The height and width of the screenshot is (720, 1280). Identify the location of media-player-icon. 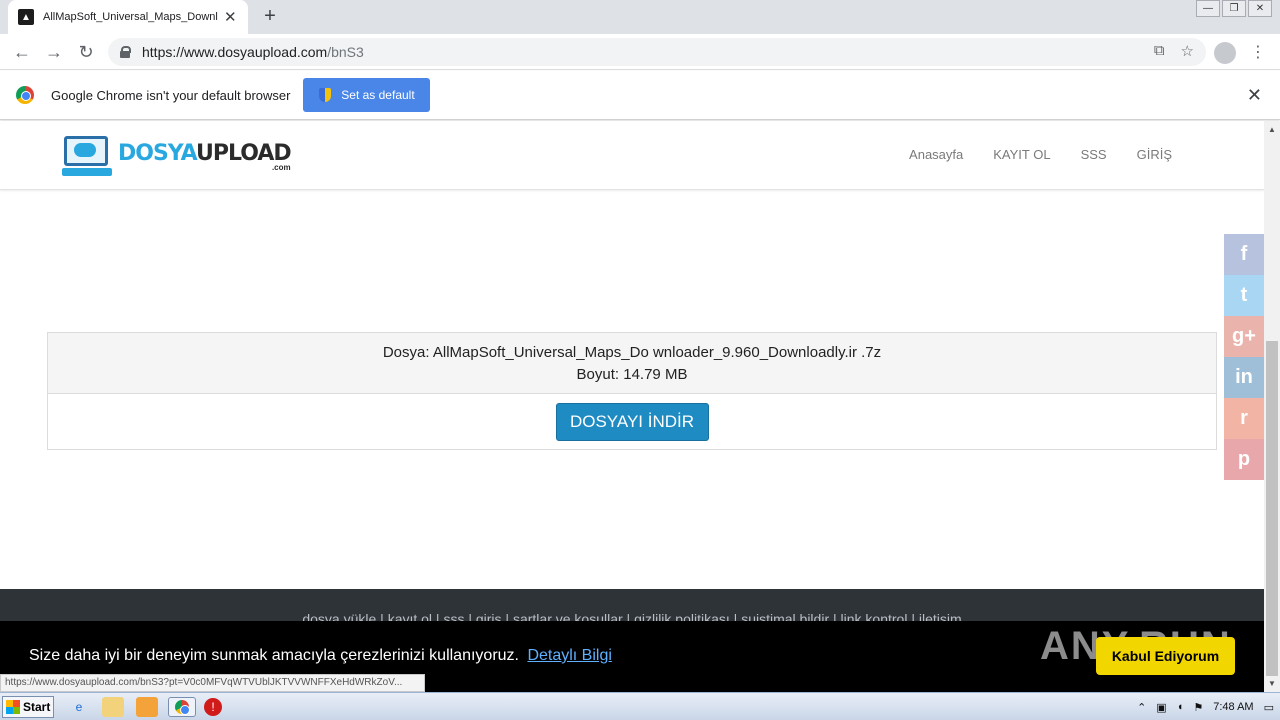
(147, 707).